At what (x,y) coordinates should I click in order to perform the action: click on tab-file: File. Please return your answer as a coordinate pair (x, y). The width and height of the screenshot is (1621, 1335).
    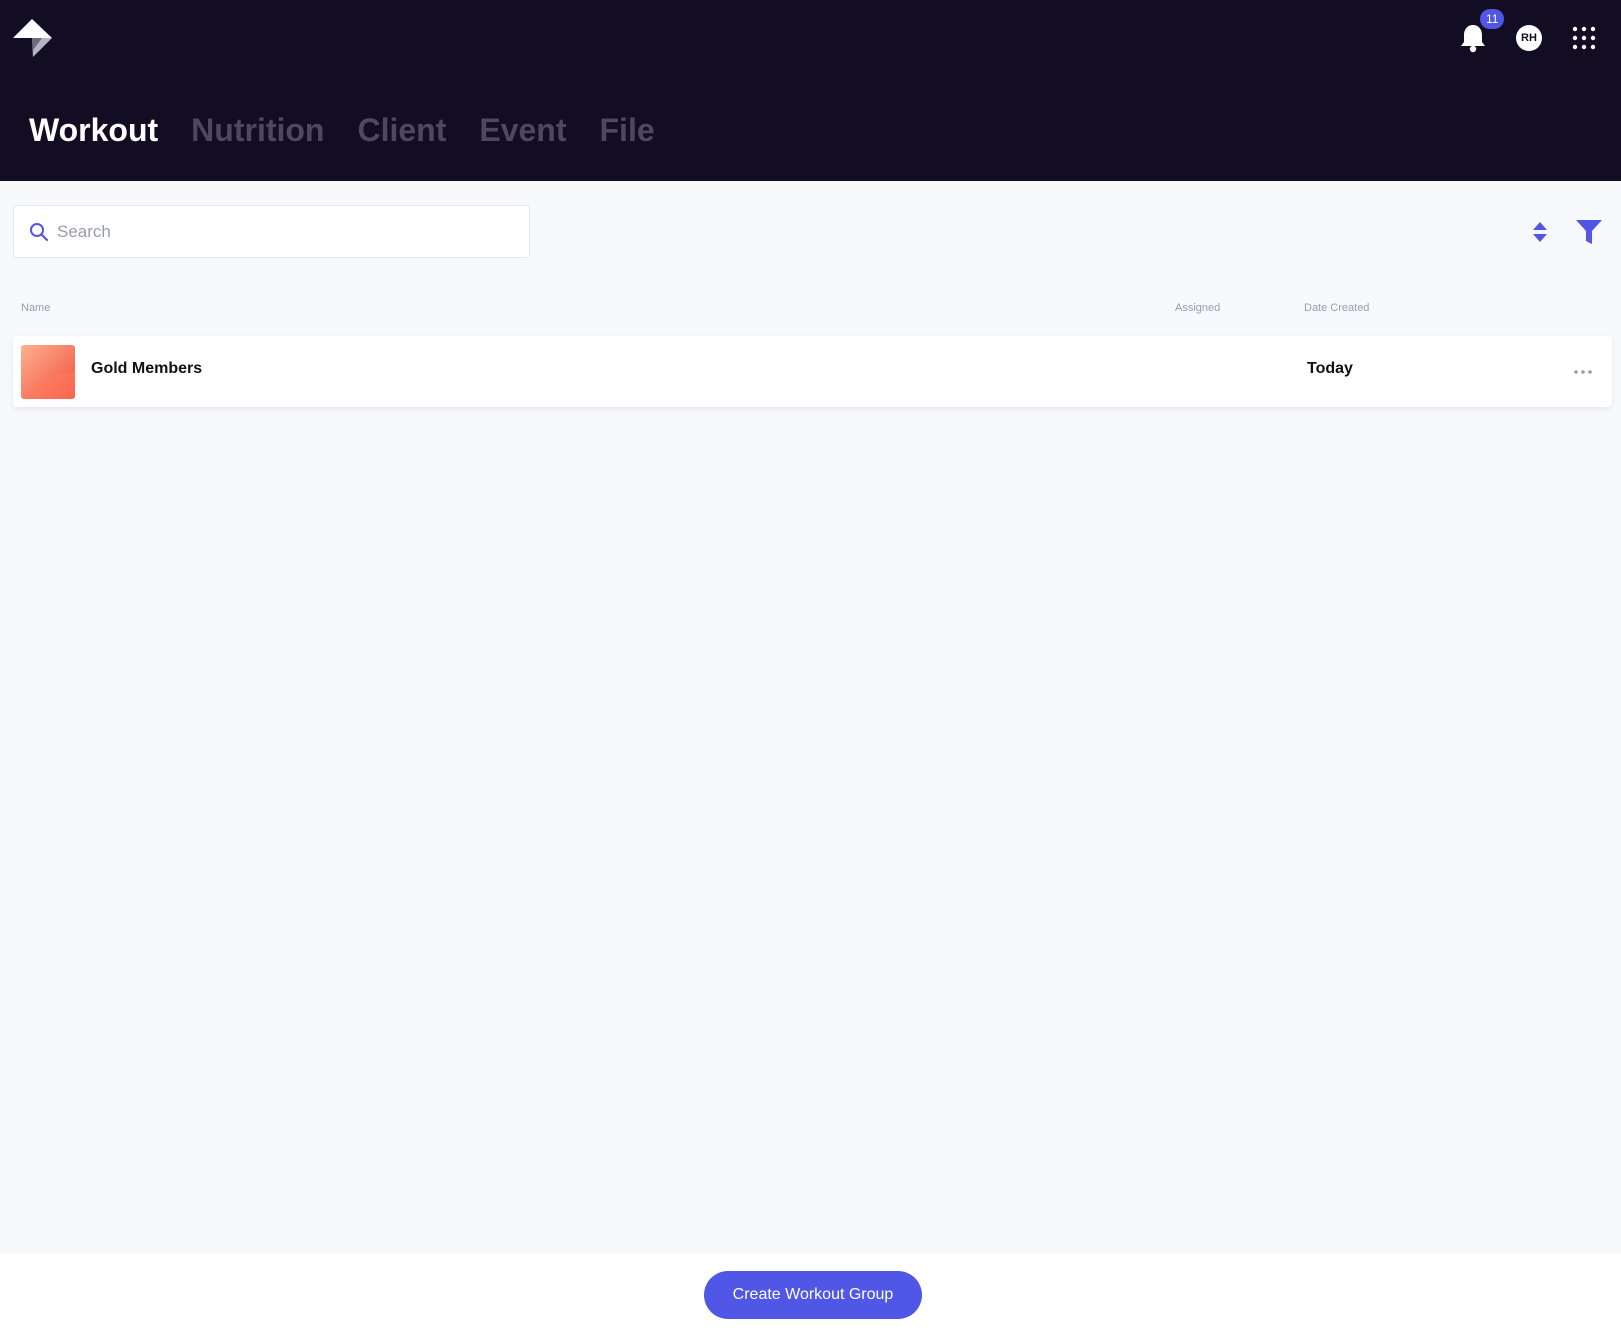
    Looking at the image, I should click on (627, 130).